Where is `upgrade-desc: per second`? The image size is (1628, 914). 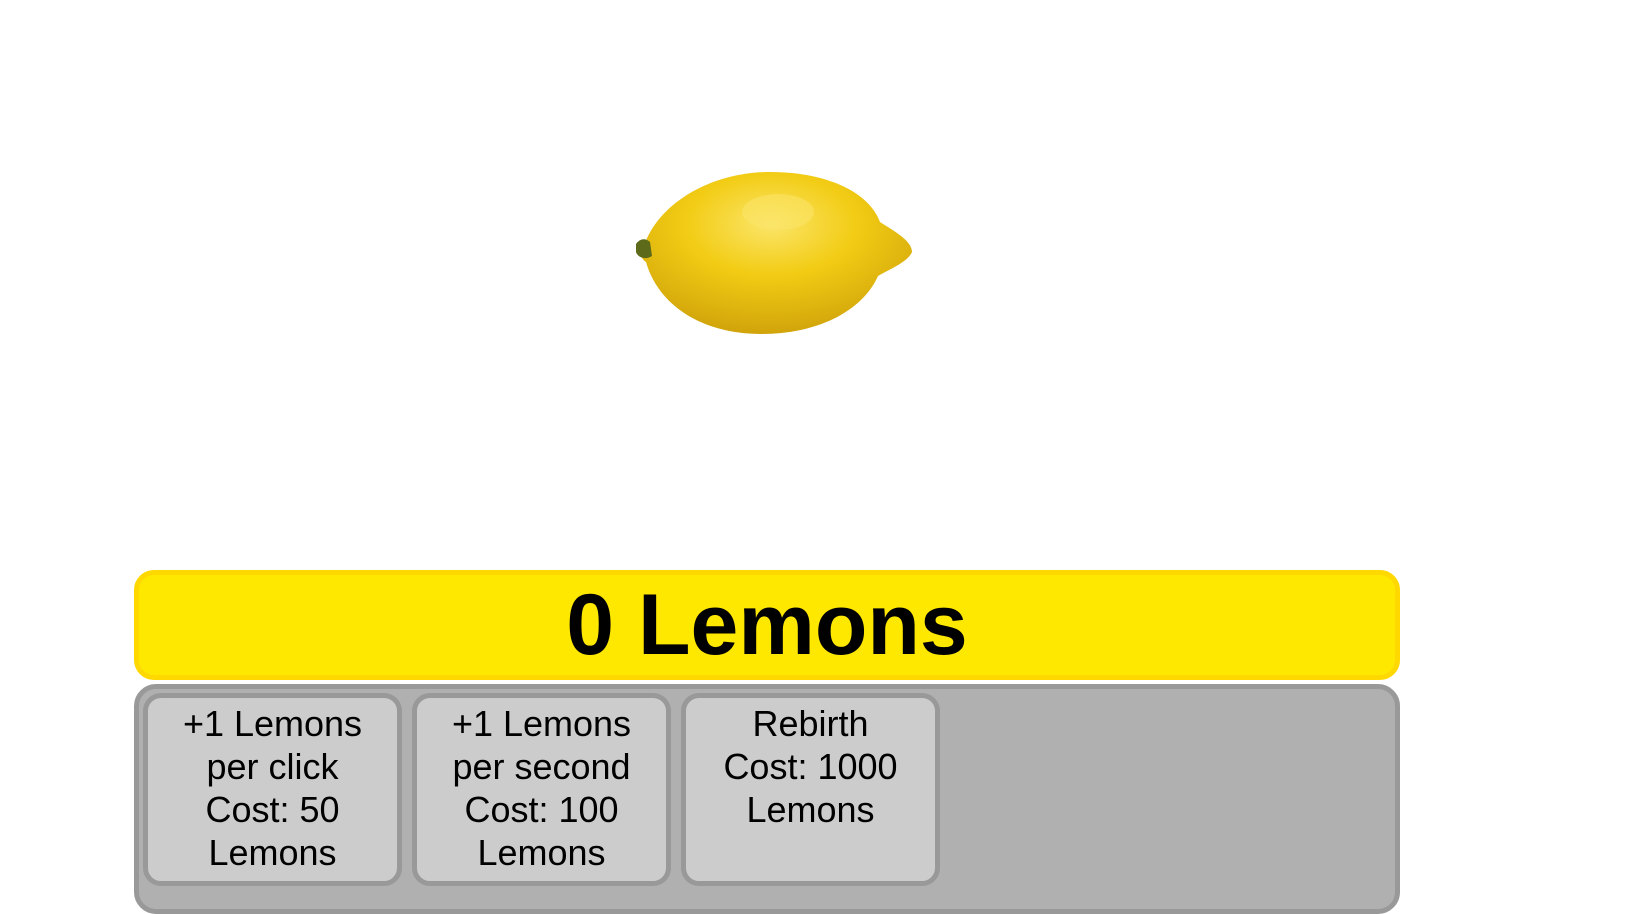 upgrade-desc: per second is located at coordinates (541, 766).